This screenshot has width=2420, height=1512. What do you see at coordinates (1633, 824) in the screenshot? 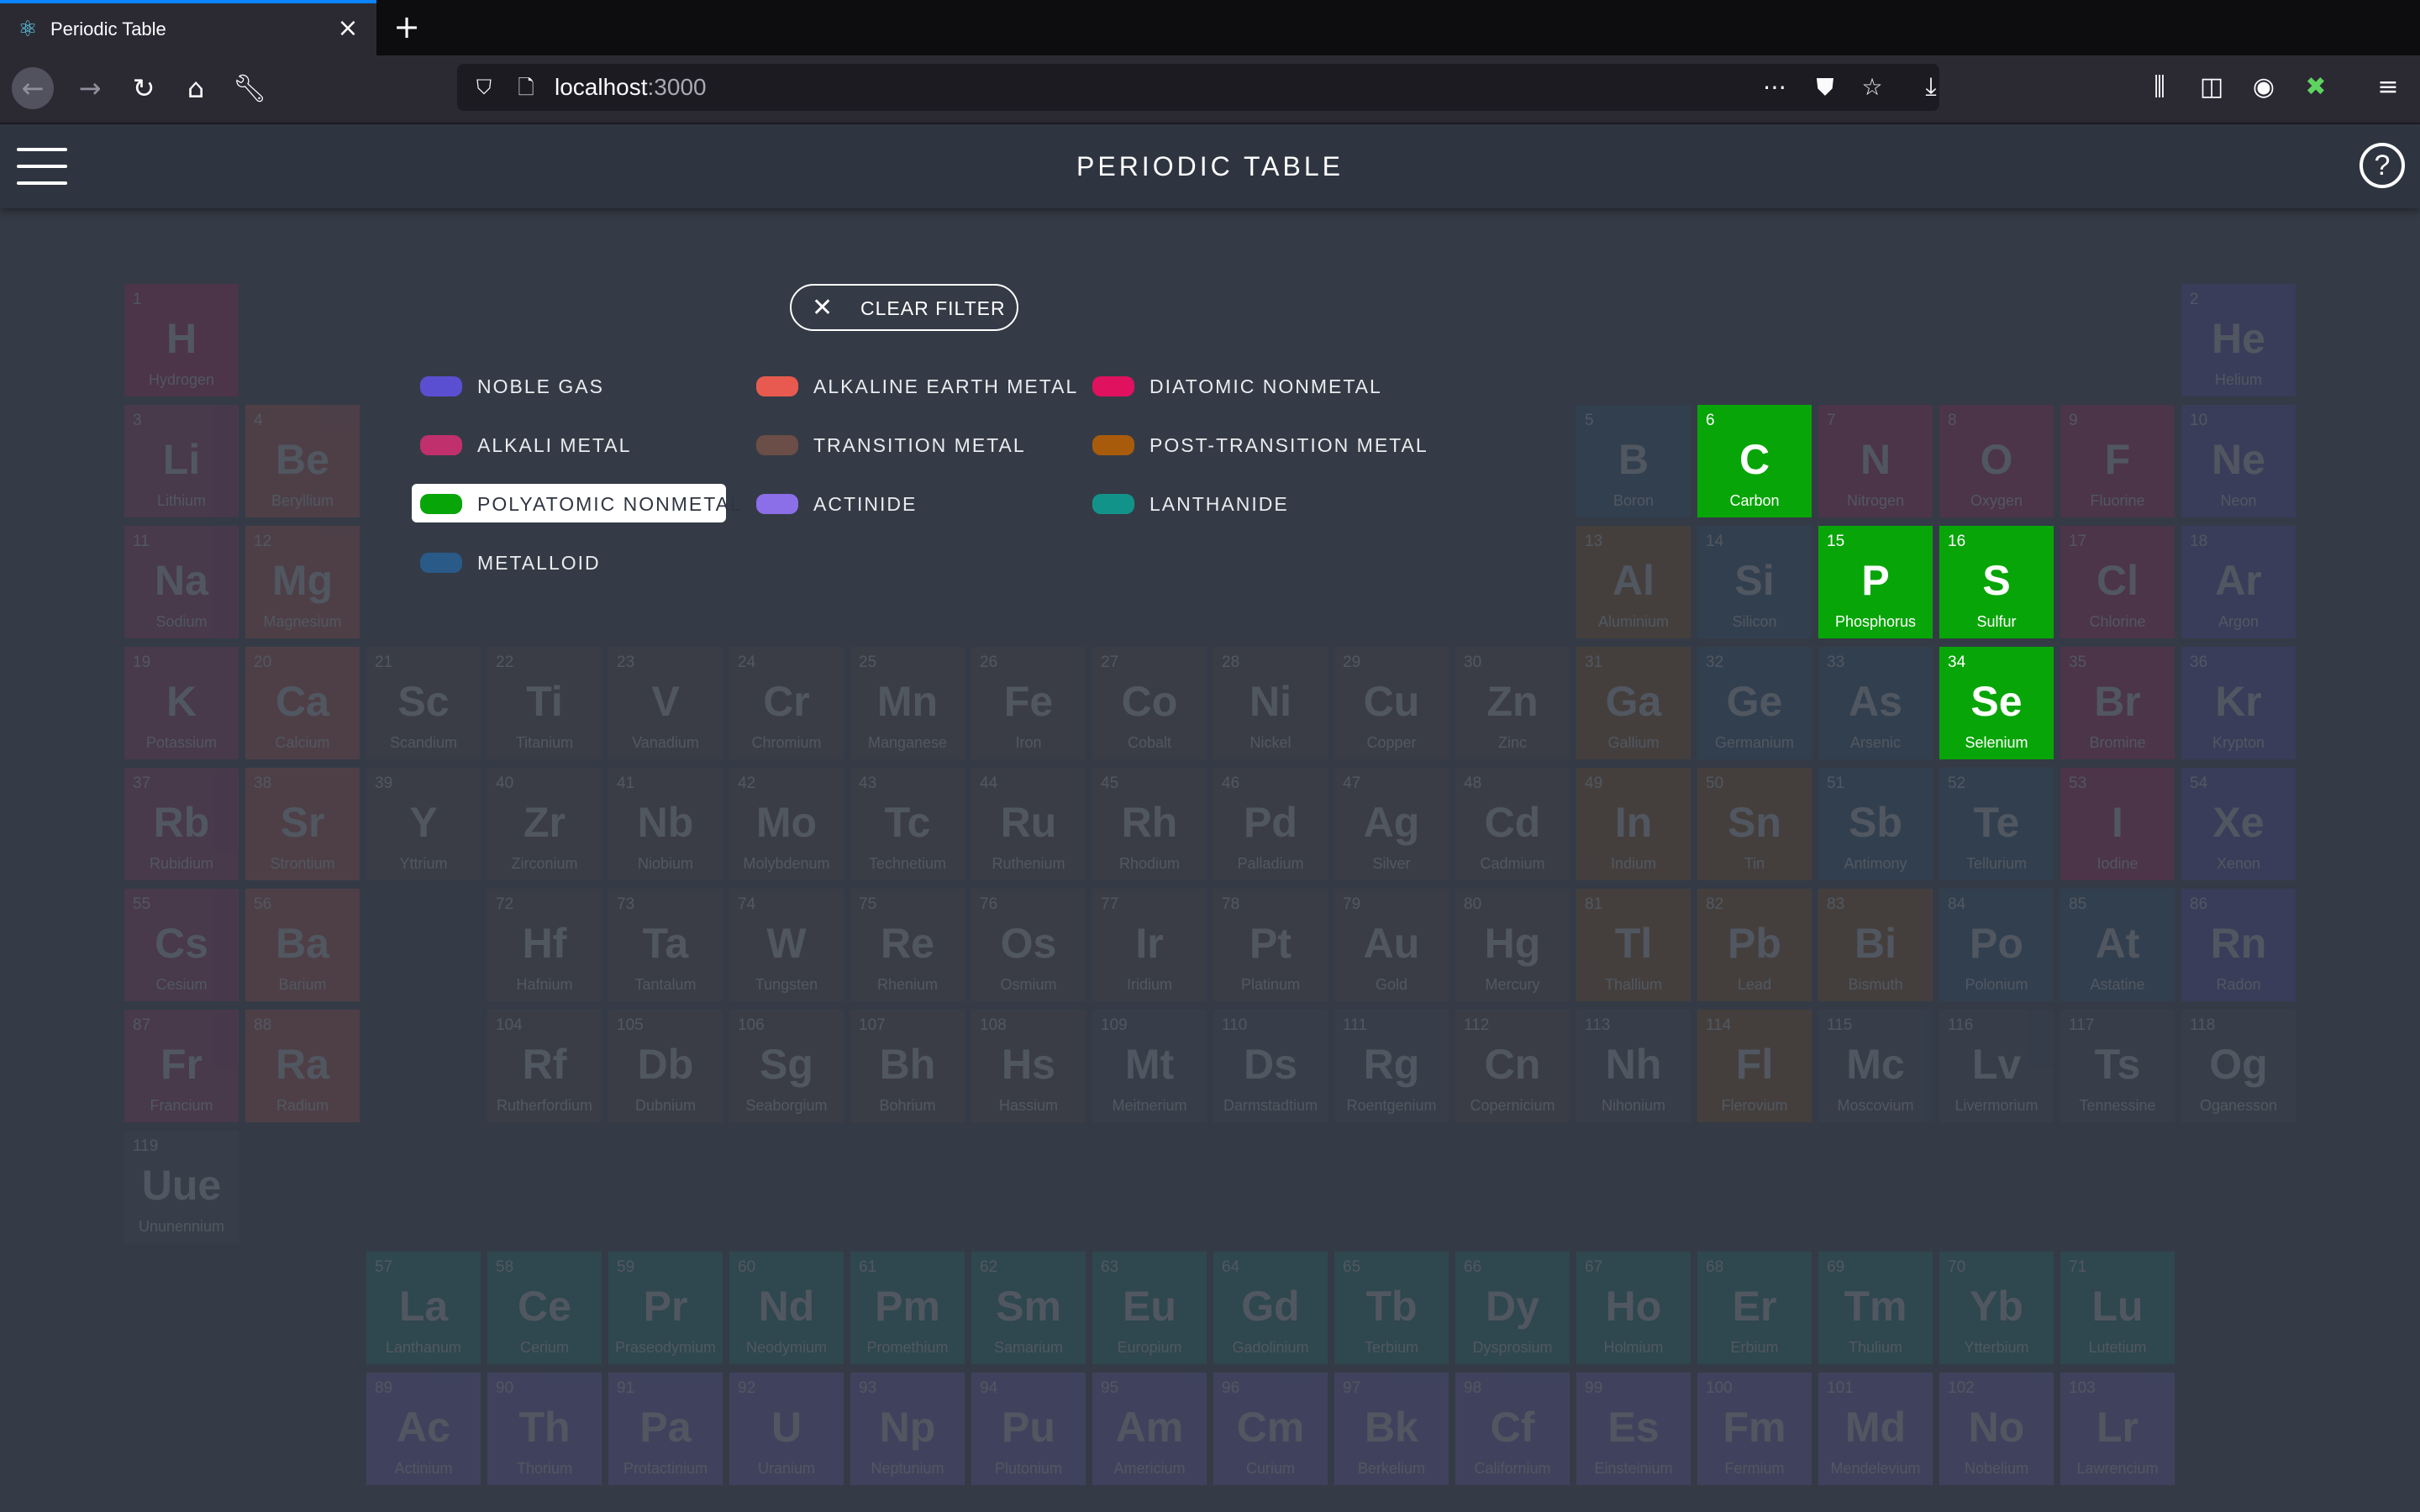
I see `element-cell-indium: 49 In Indium` at bounding box center [1633, 824].